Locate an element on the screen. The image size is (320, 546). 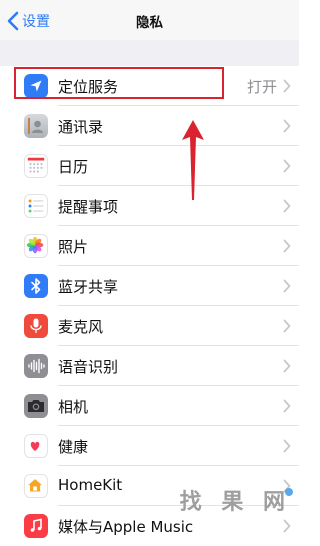
watermark: 找 果 网 is located at coordinates (236, 500).